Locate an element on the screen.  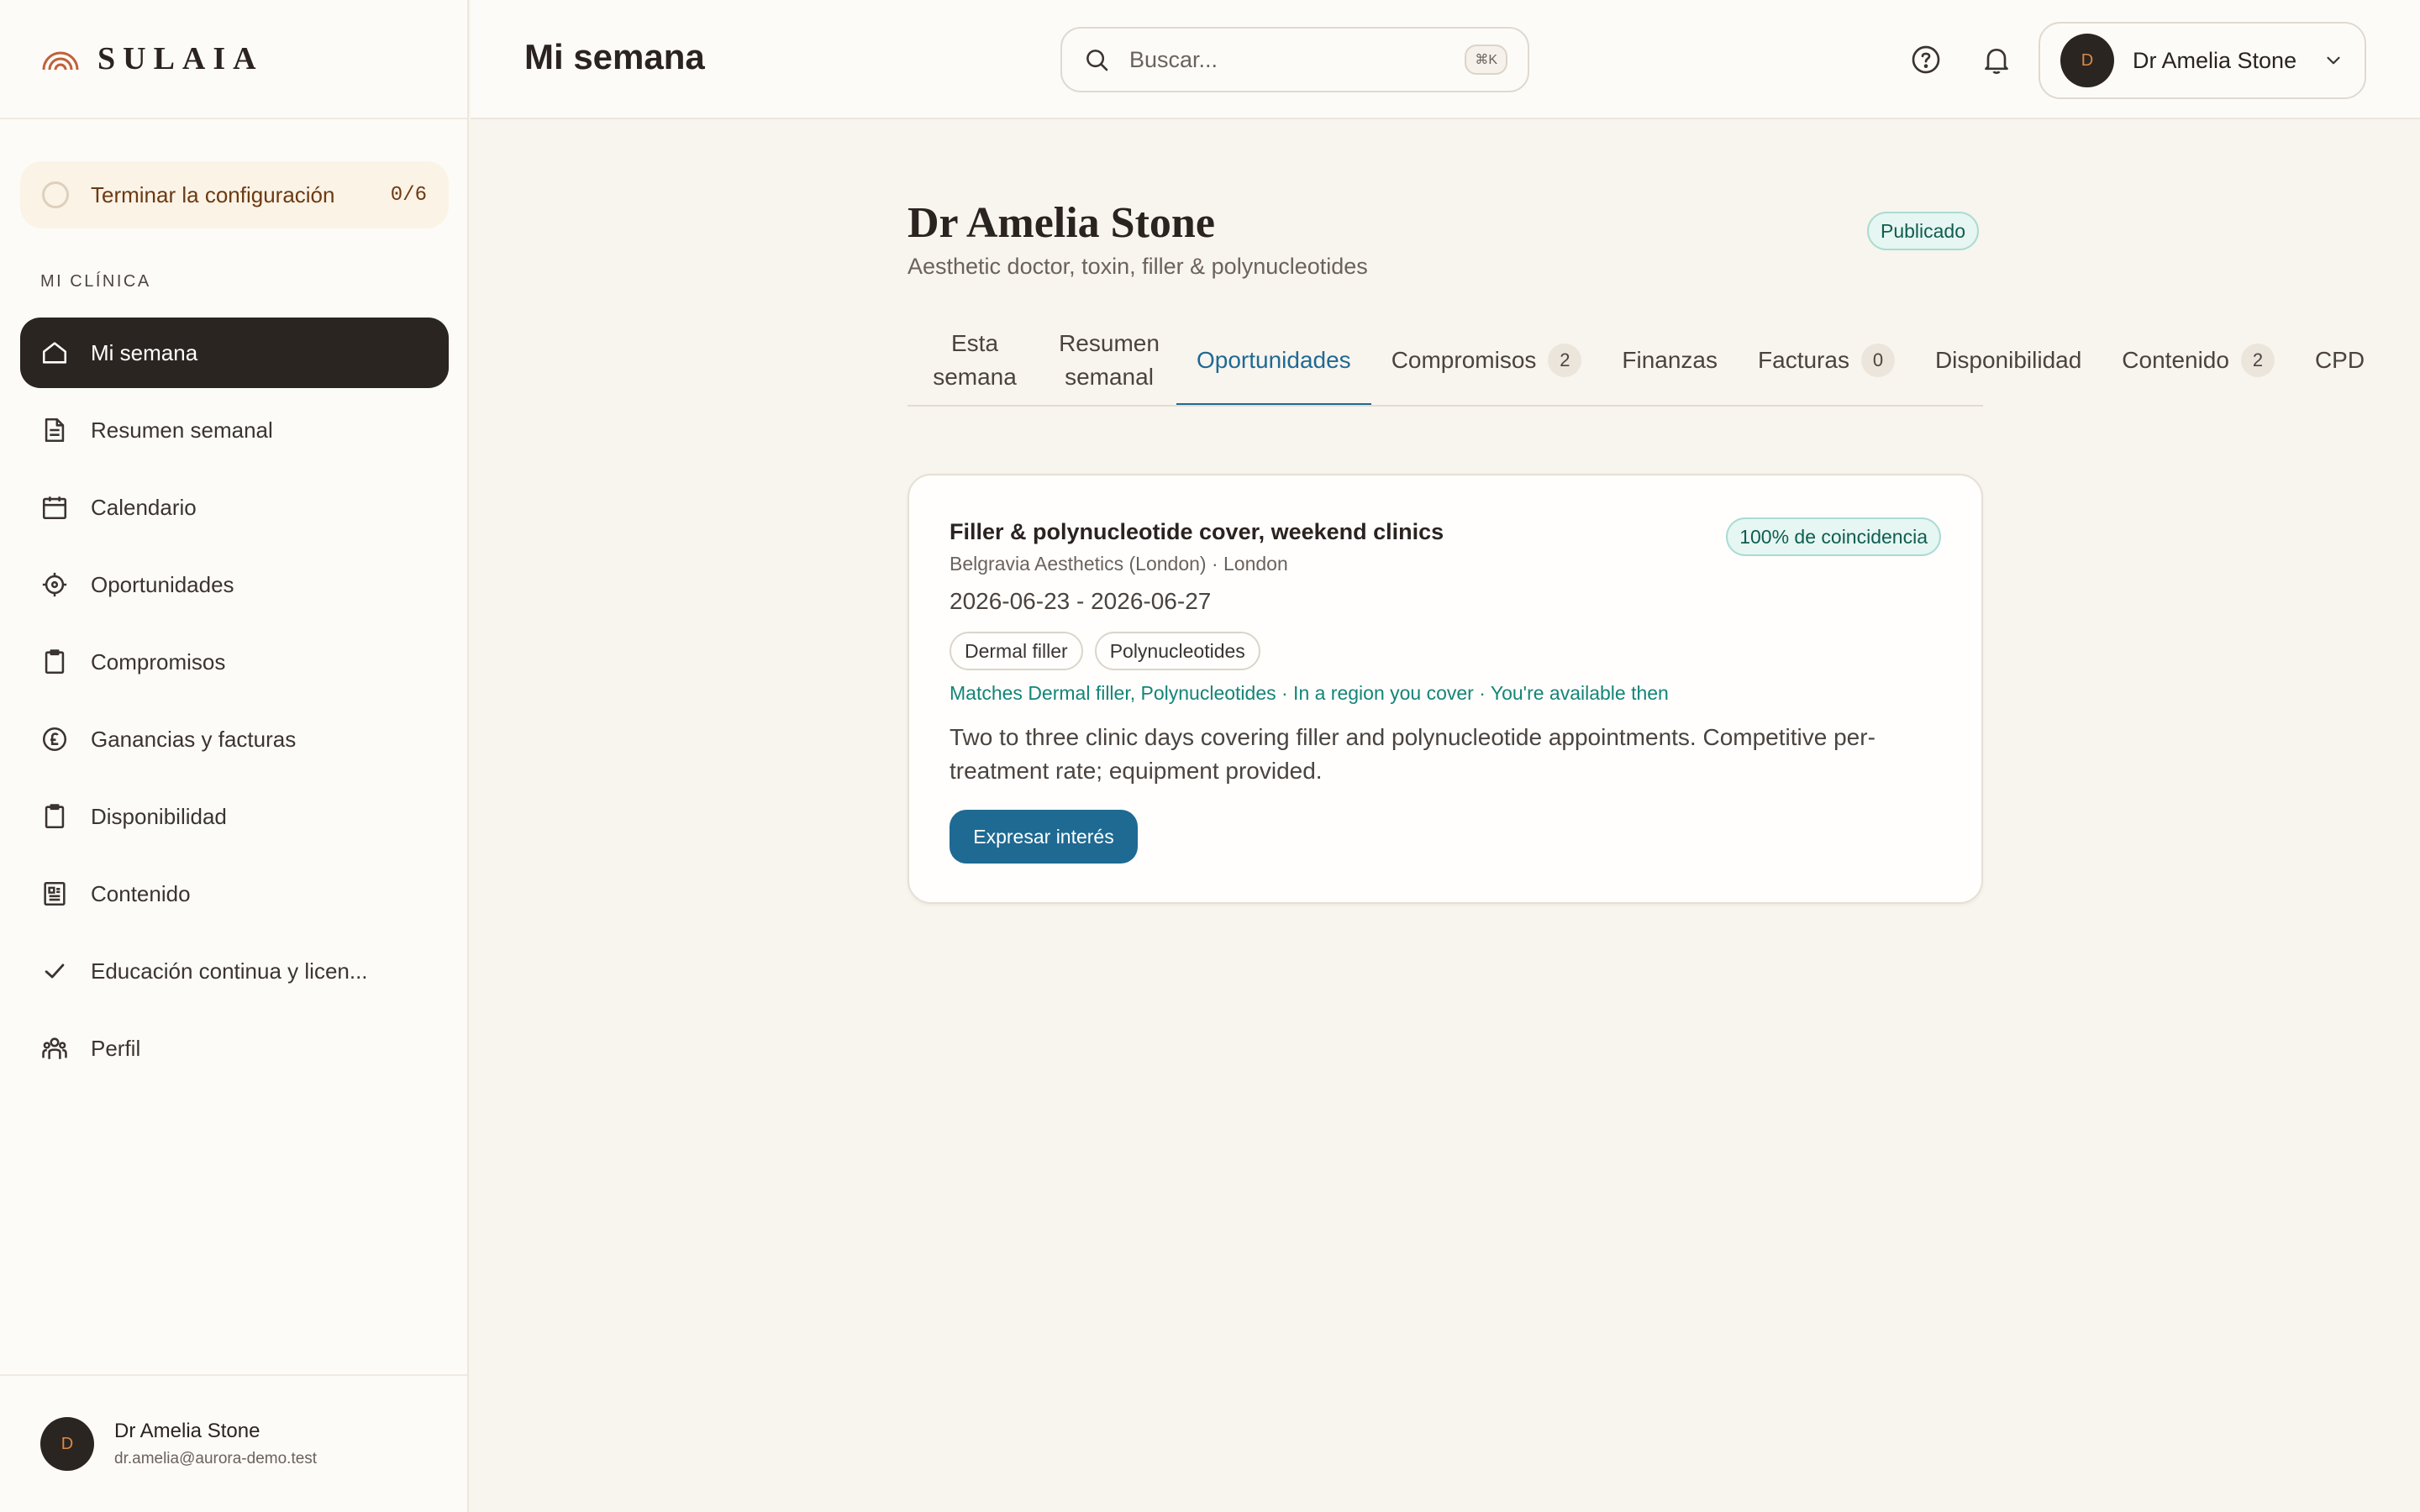
tab-label: Finanzas is located at coordinates (1670, 360).